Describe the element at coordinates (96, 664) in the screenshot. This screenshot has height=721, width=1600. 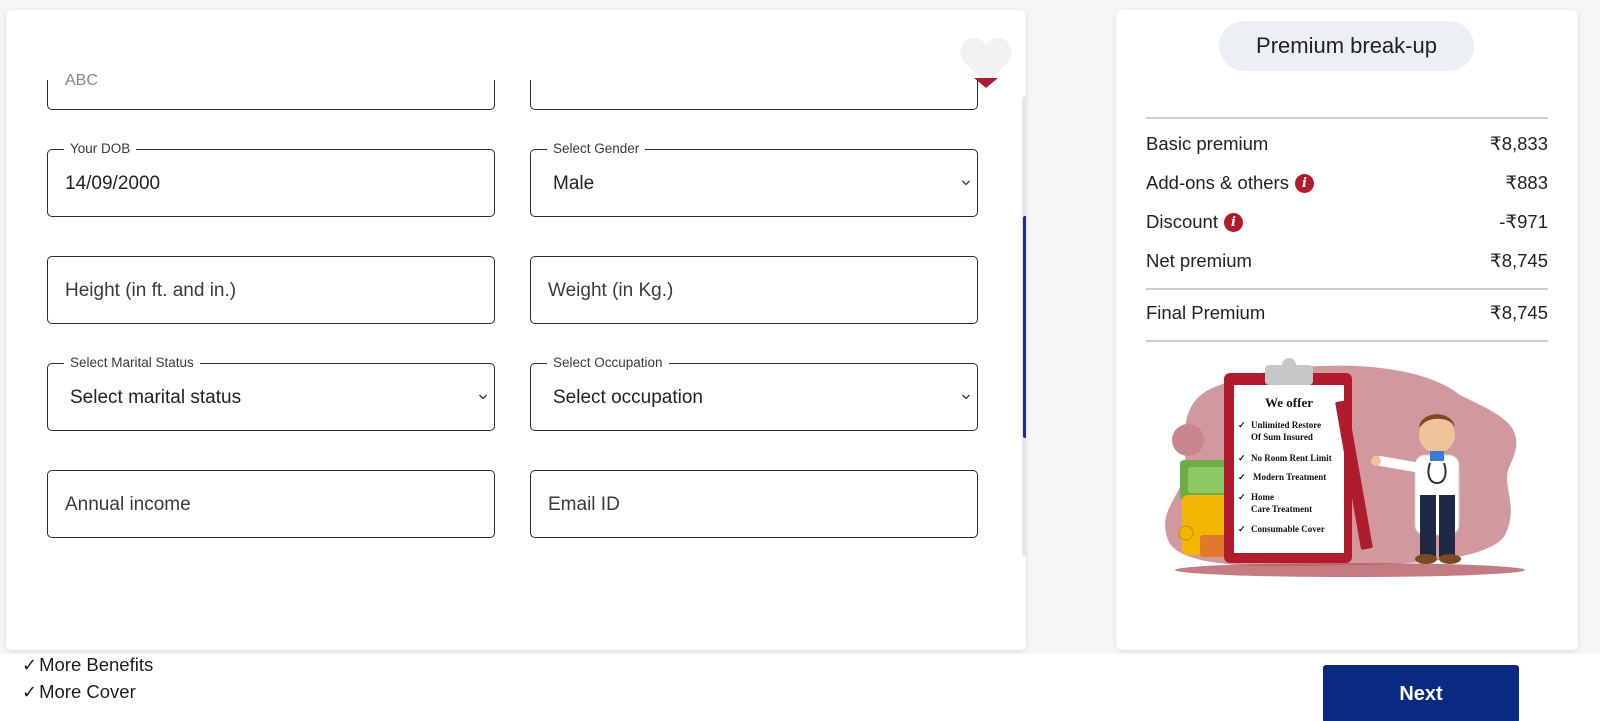
I see `benefit-label: More Benefits` at that location.